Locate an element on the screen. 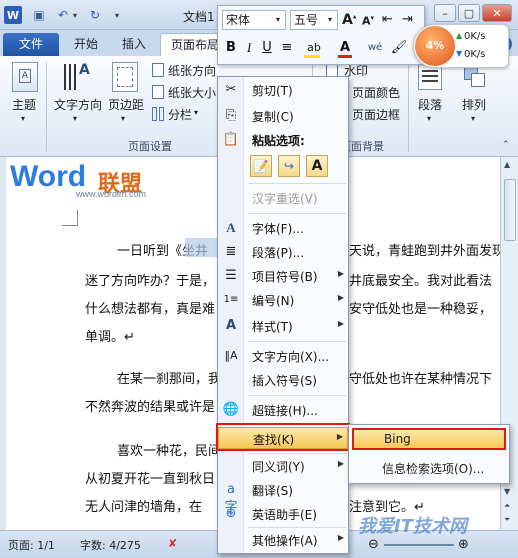  menu-item-numbering: 1≡ 编号(N) ▶ is located at coordinates (283, 300).